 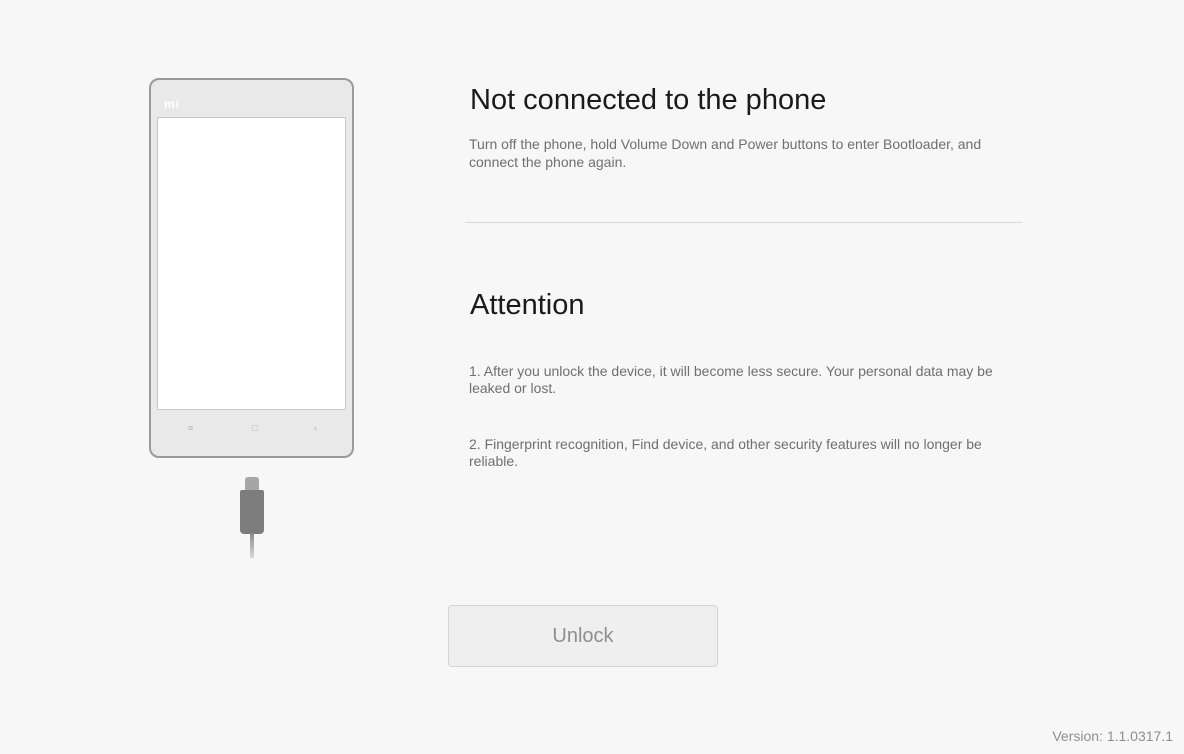 What do you see at coordinates (743, 222) in the screenshot?
I see `section-divider` at bounding box center [743, 222].